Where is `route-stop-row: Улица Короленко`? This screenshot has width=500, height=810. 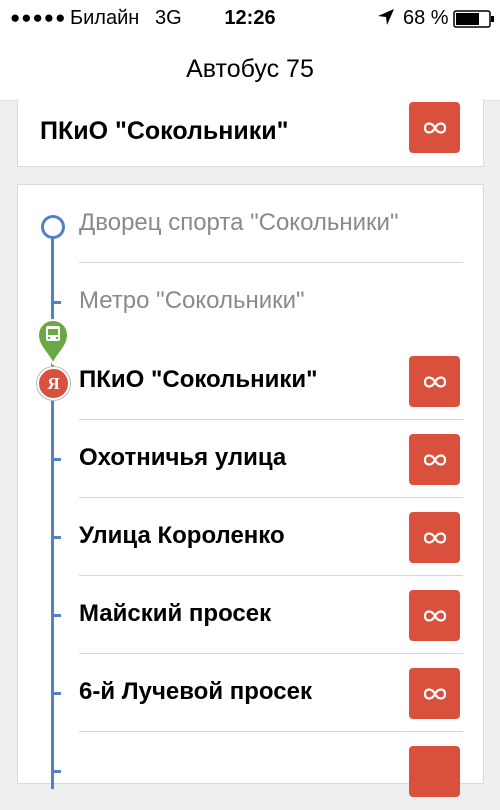 route-stop-row: Улица Короленко is located at coordinates (250, 537).